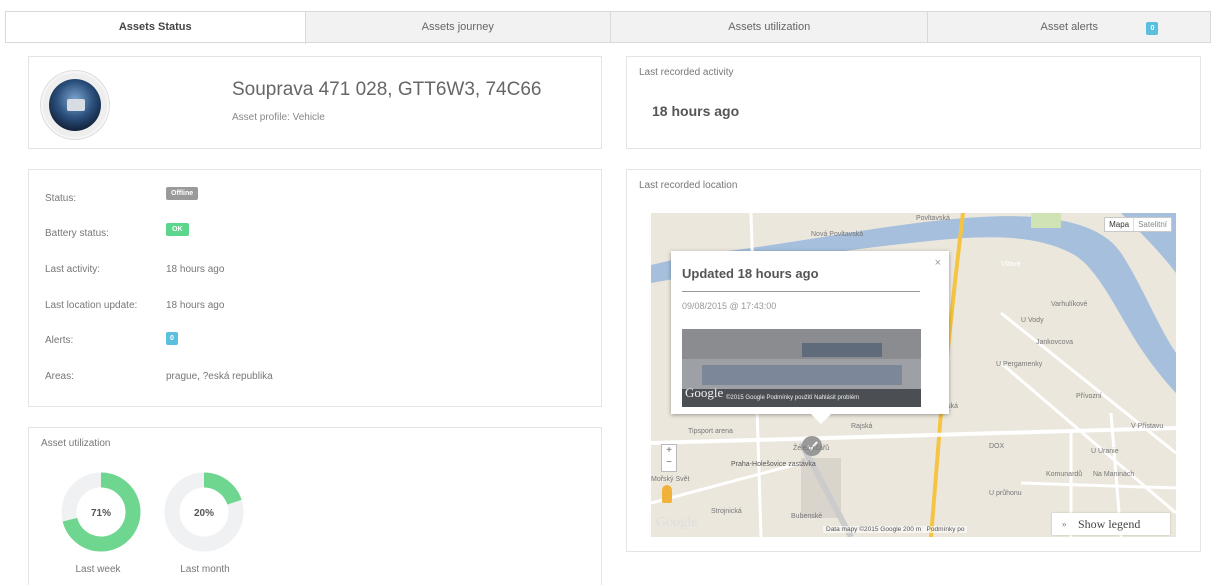  I want to click on tab-divider, so click(608, 42).